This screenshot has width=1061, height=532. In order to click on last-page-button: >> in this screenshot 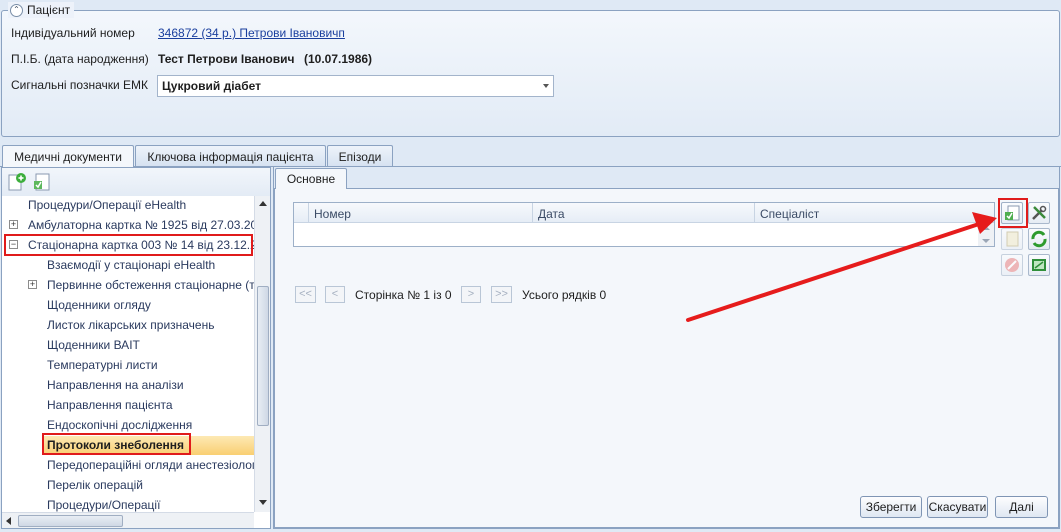, I will do `click(501, 294)`.